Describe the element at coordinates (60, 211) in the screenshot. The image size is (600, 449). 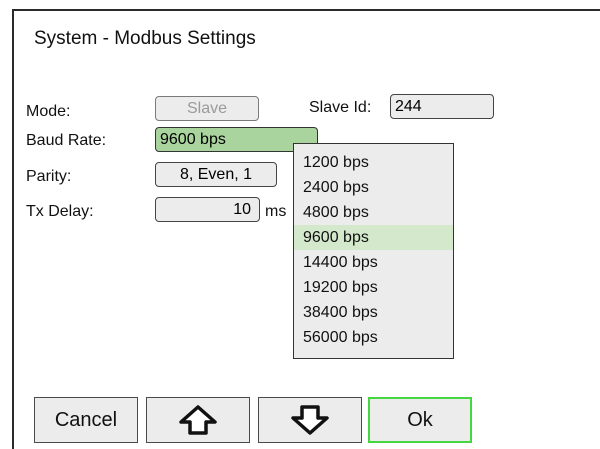
I see `tx-delay-label: Tx Delay:` at that location.